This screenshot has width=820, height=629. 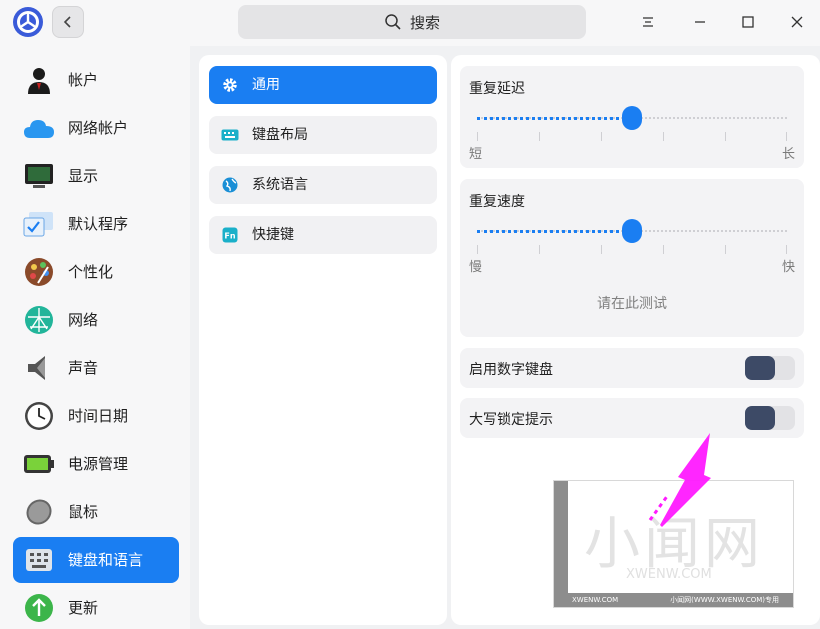 What do you see at coordinates (669, 574) in the screenshot?
I see `watermark-url: XWENW.COM` at bounding box center [669, 574].